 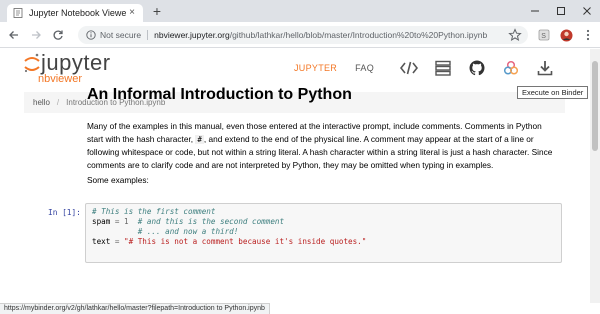 What do you see at coordinates (192, 35) in the screenshot?
I see `url-host: nbviewer.jupyter.org` at bounding box center [192, 35].